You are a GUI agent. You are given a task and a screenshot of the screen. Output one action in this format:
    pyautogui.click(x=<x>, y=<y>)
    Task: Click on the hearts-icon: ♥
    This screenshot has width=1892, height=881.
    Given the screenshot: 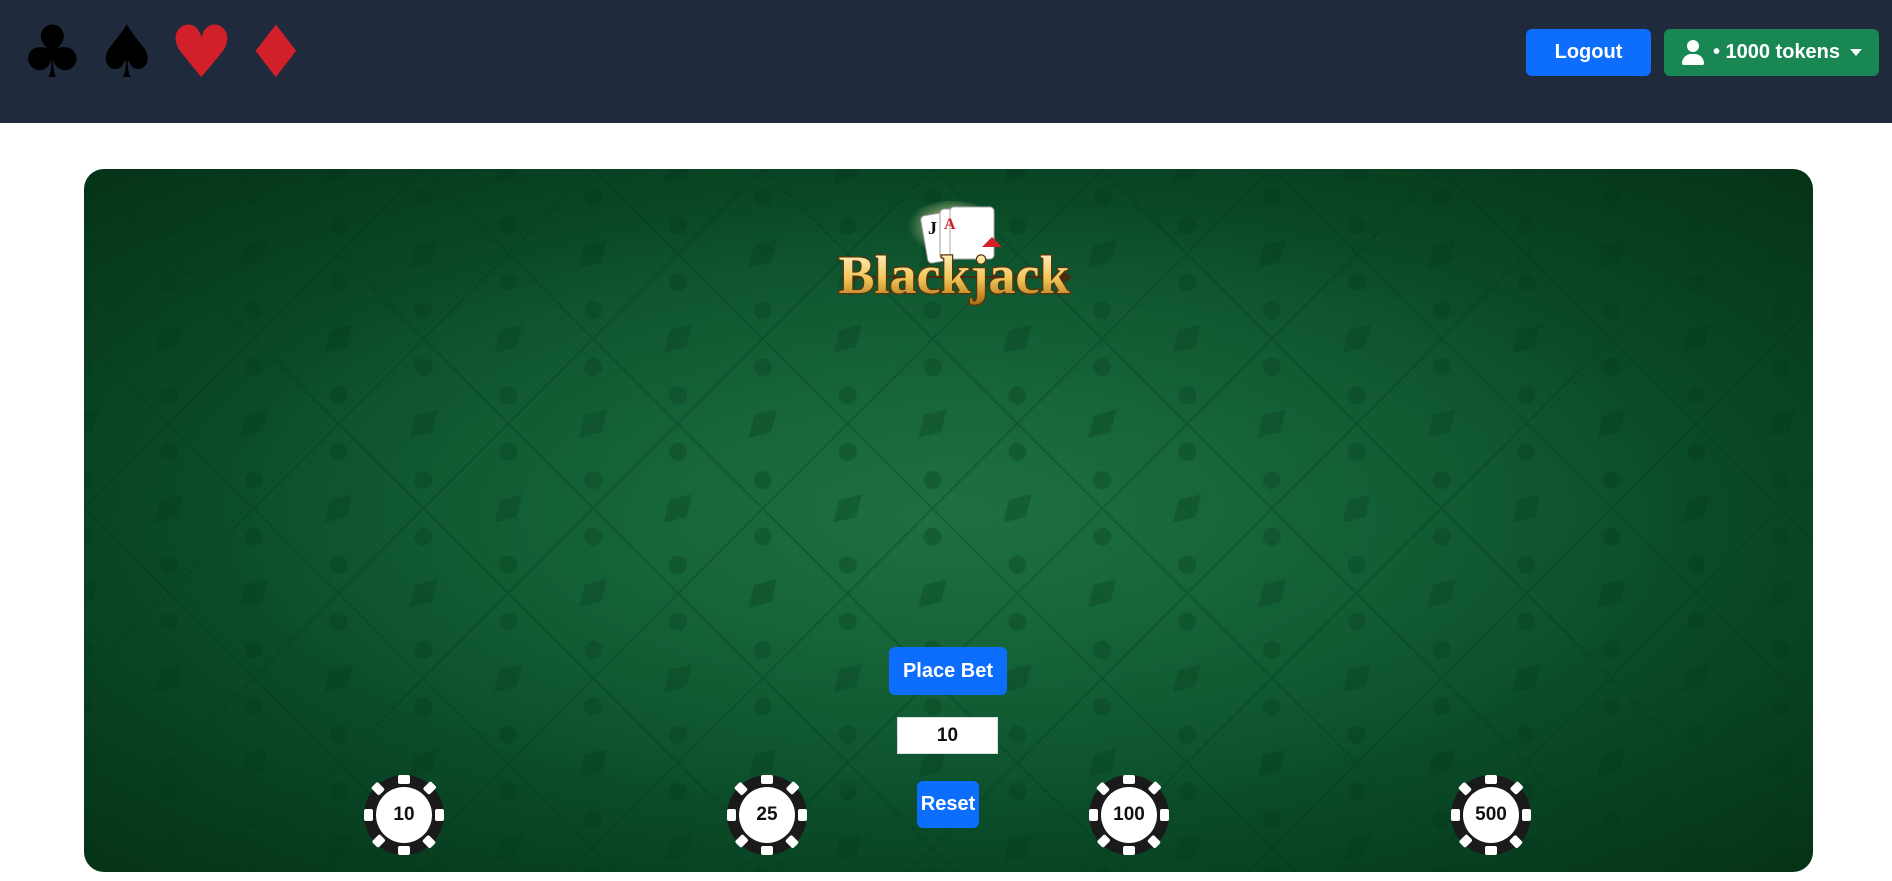 What is the action you would take?
    pyautogui.click(x=201, y=52)
    